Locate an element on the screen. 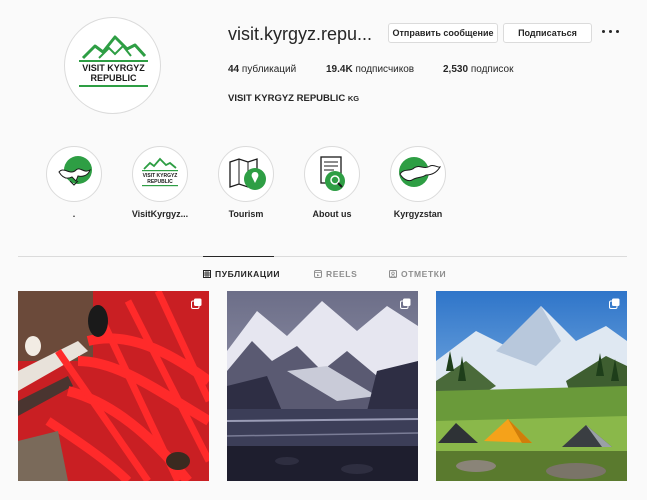 The height and width of the screenshot is (500, 647). mini-logo-text2: REPUBLIC is located at coordinates (160, 182).